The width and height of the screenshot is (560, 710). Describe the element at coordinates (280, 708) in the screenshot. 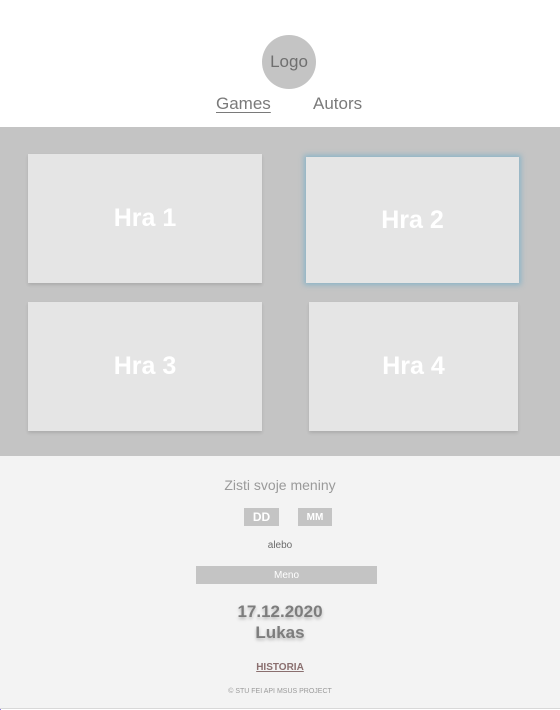

I see `page-bottom-border` at that location.